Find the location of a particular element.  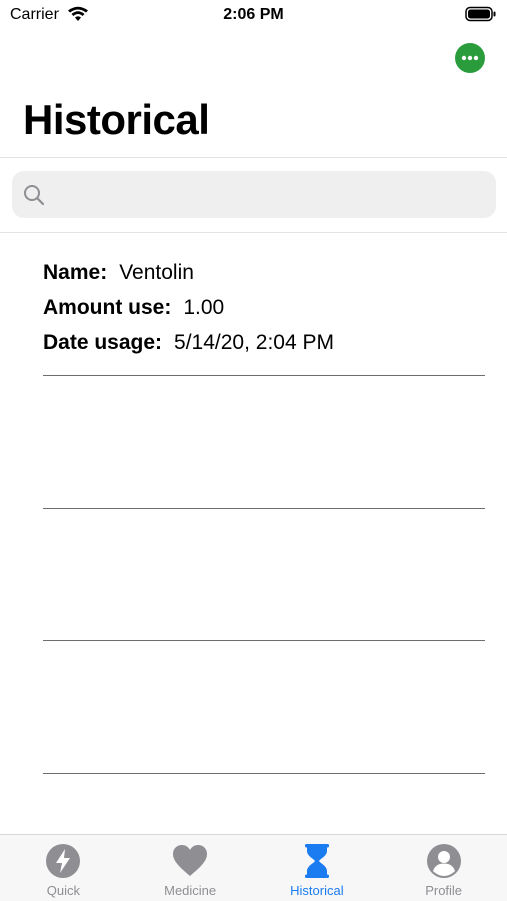

ellipsis-icon is located at coordinates (470, 58).